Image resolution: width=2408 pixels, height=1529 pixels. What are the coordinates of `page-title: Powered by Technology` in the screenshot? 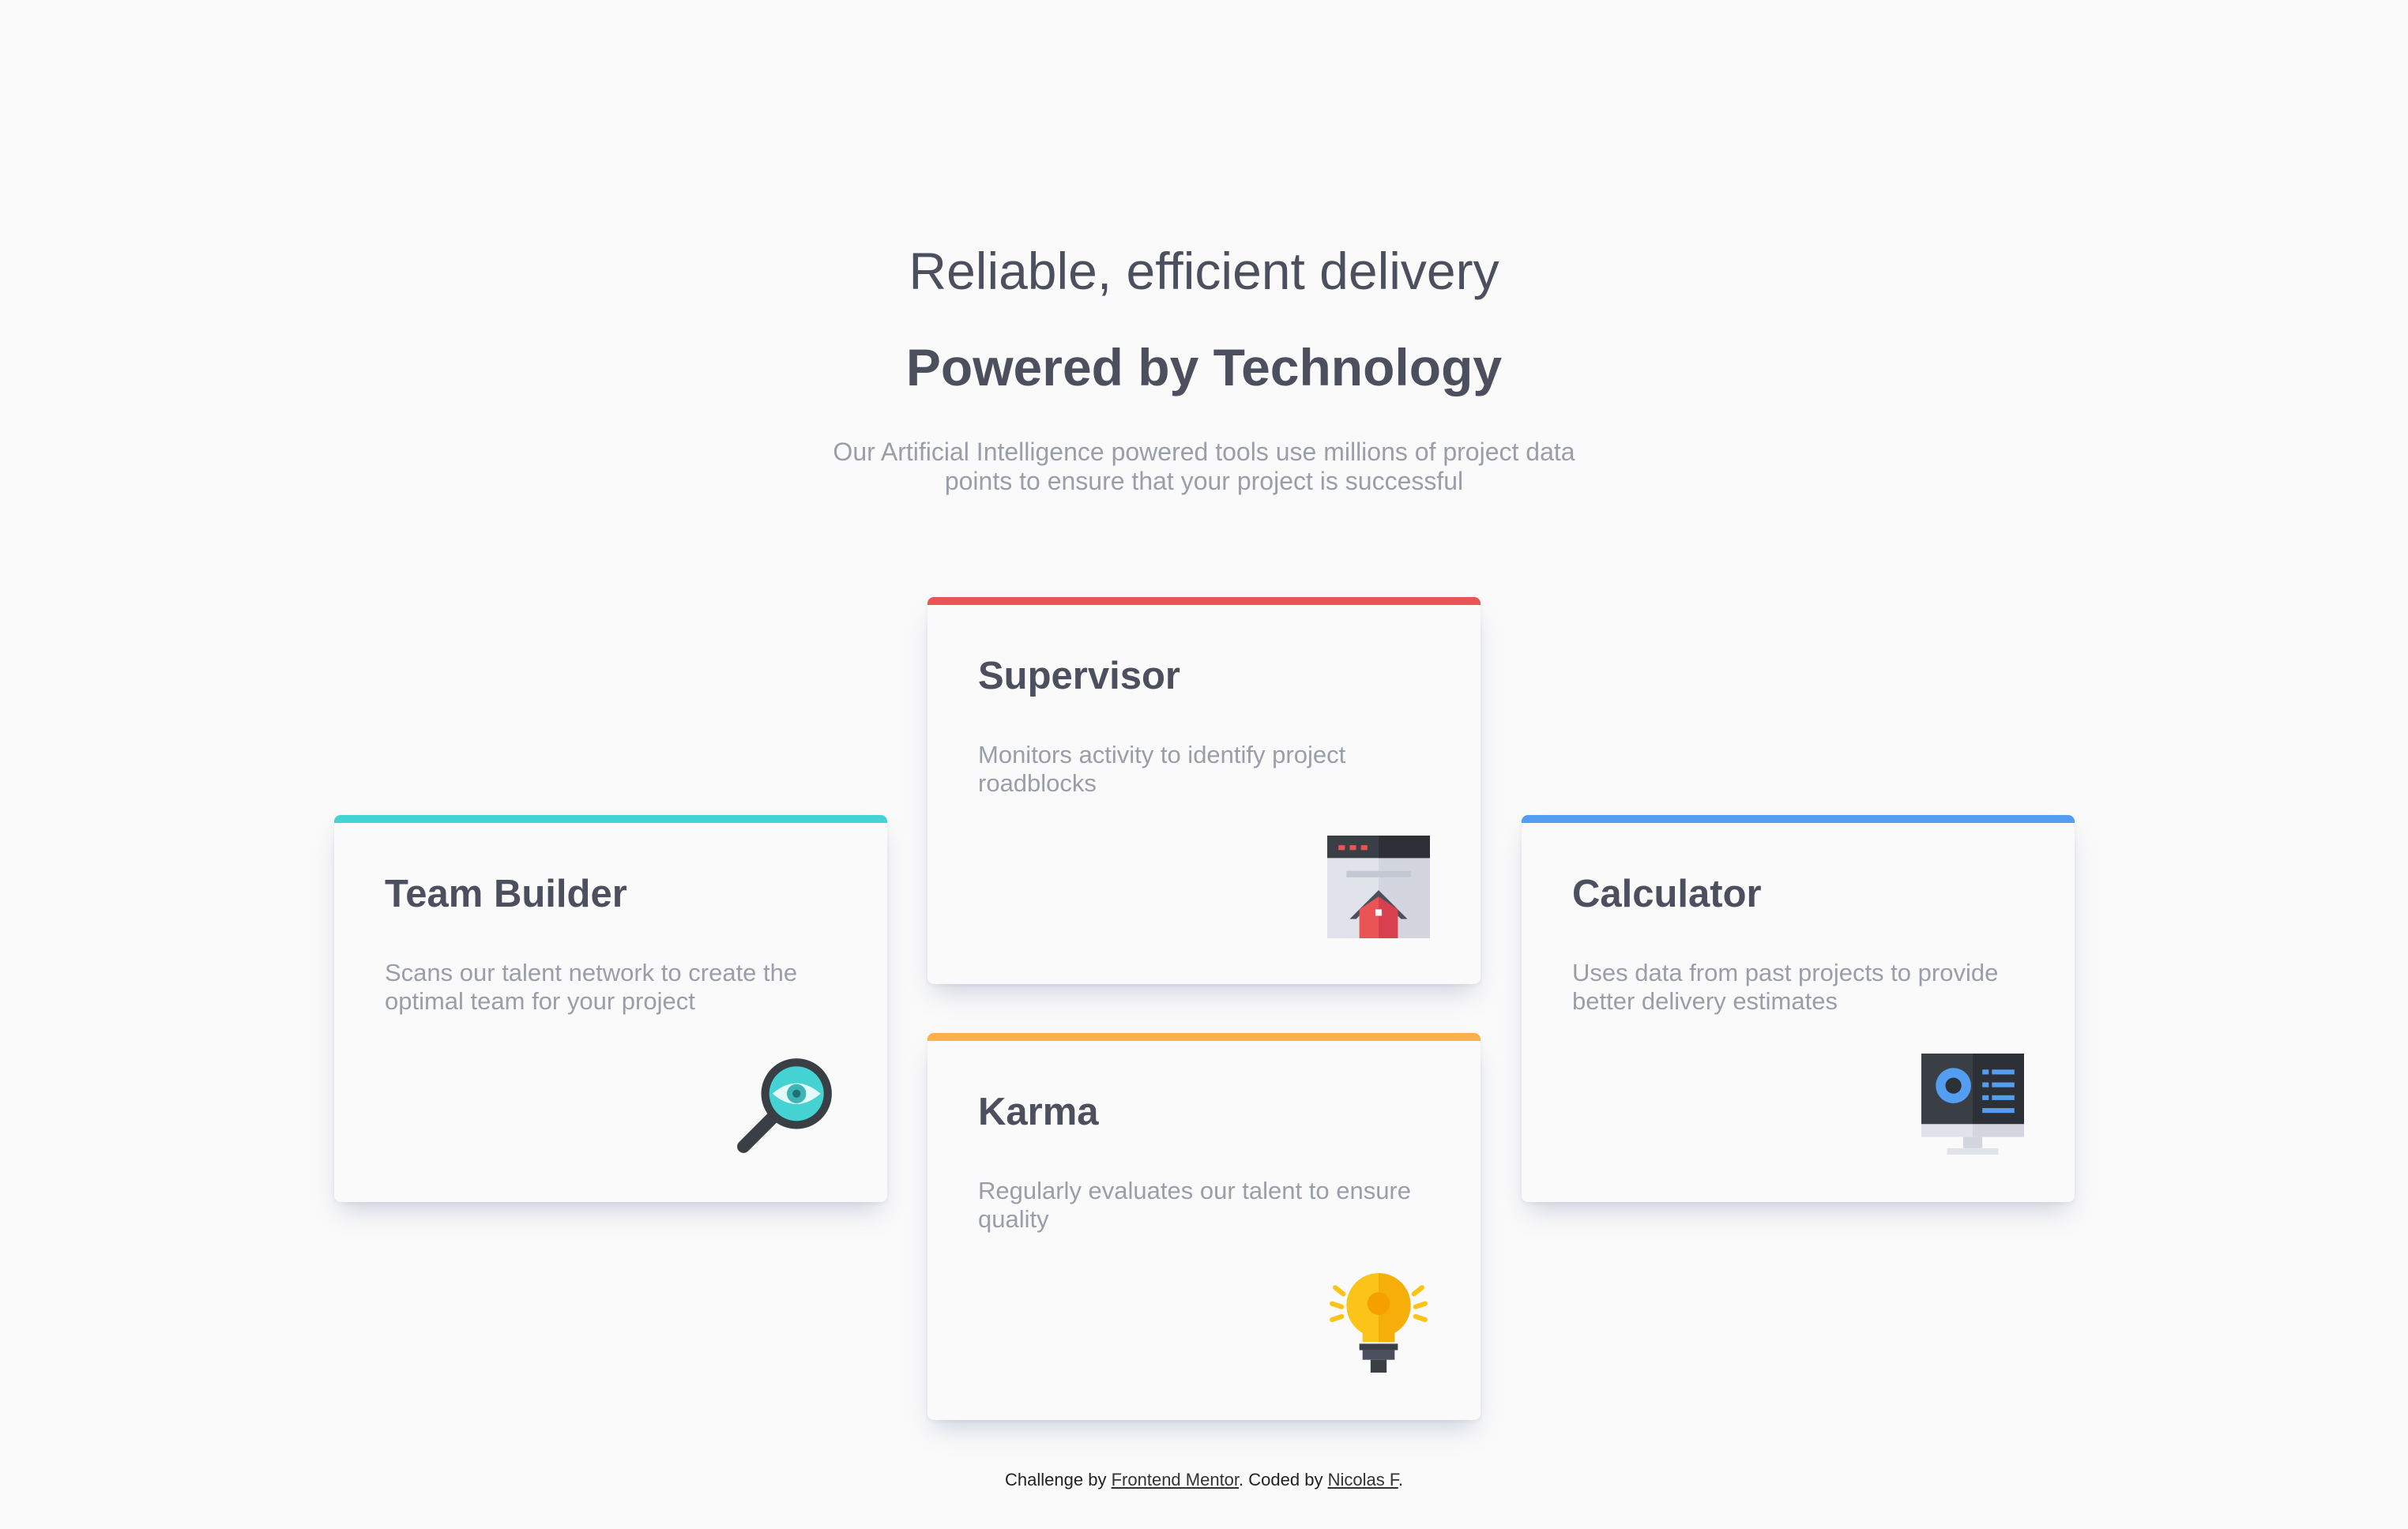 It's located at (1204, 367).